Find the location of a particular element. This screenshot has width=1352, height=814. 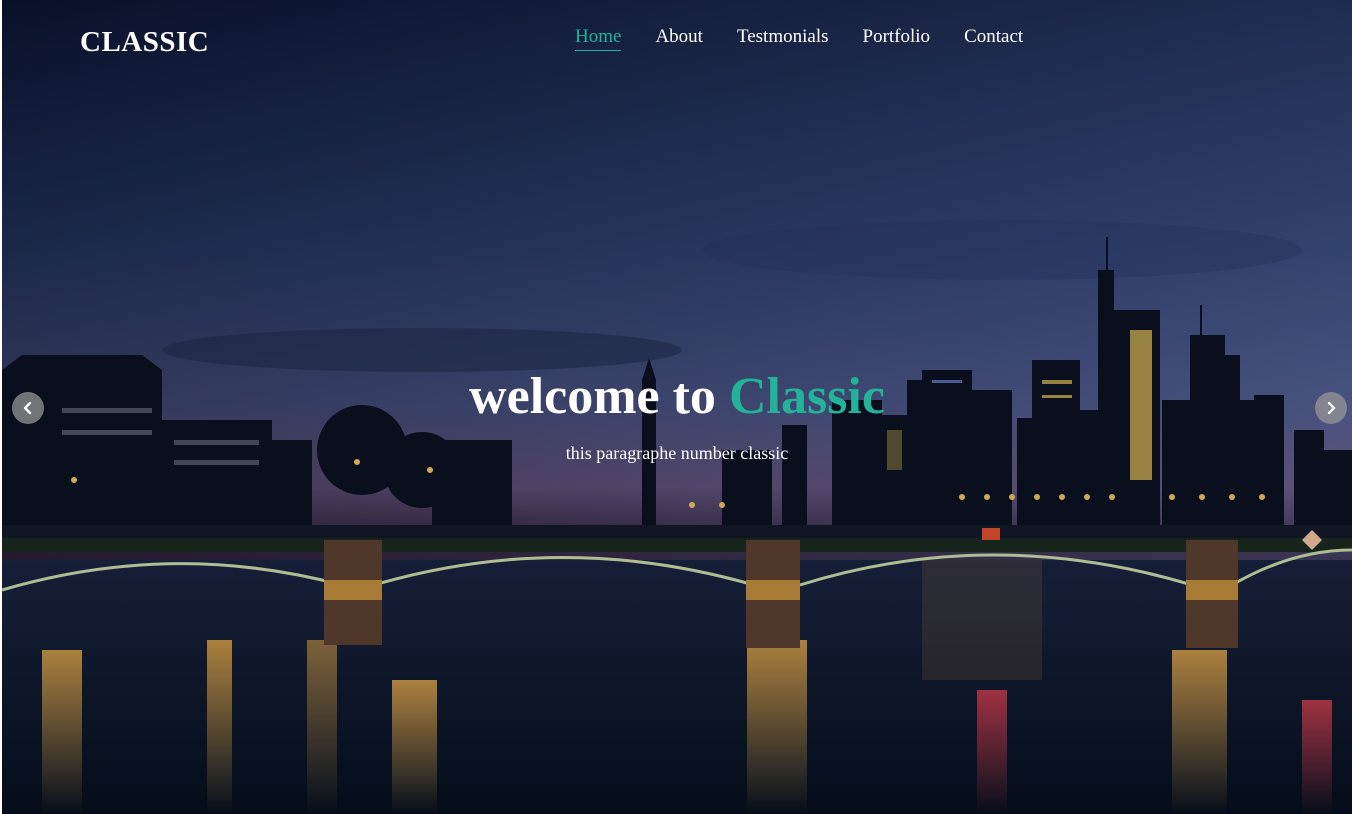

nav-link-portfolio: Portfolio is located at coordinates (897, 38).